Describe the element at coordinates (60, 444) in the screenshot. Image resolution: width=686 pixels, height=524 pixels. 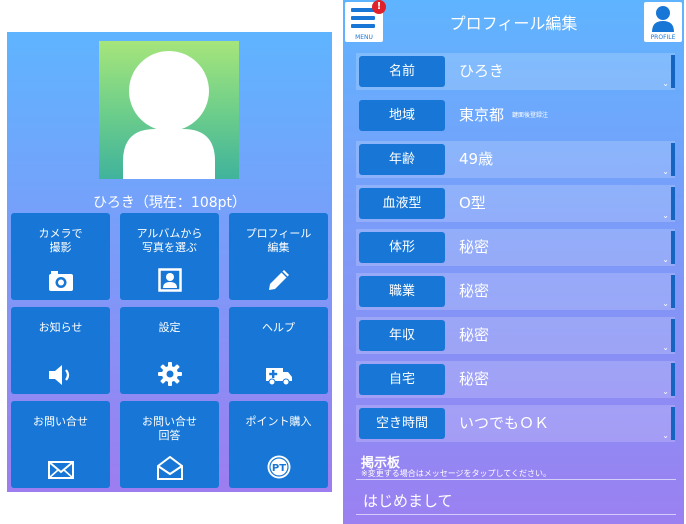
I see `contact-button: お問い合せ` at that location.